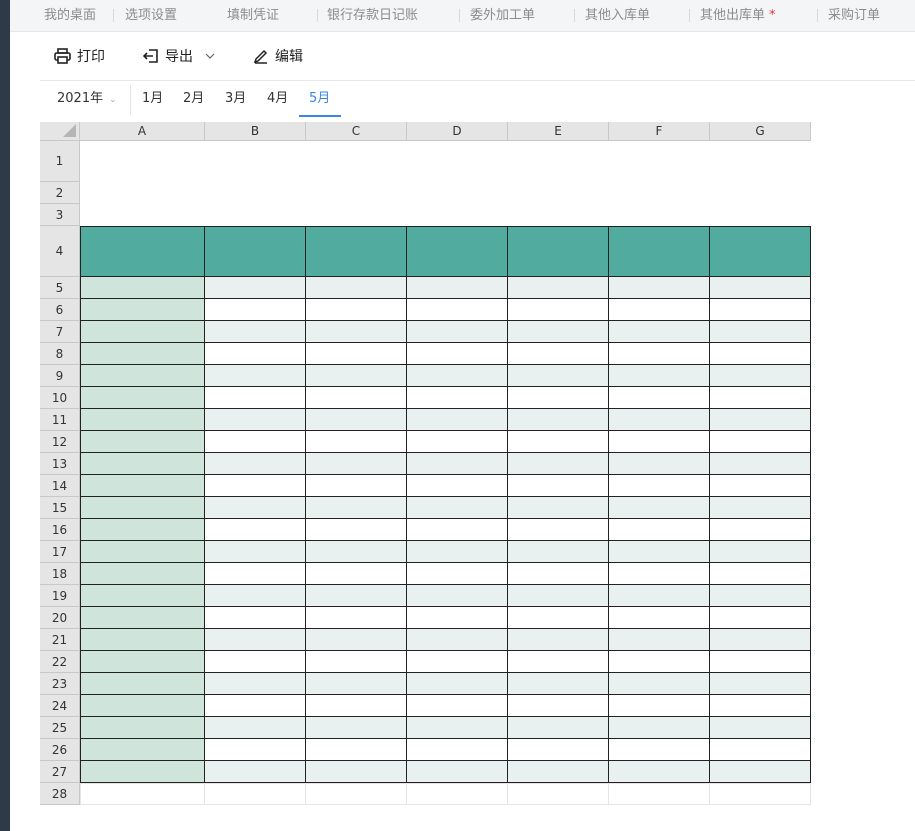 The width and height of the screenshot is (915, 831). I want to click on cell-d21, so click(457, 639).